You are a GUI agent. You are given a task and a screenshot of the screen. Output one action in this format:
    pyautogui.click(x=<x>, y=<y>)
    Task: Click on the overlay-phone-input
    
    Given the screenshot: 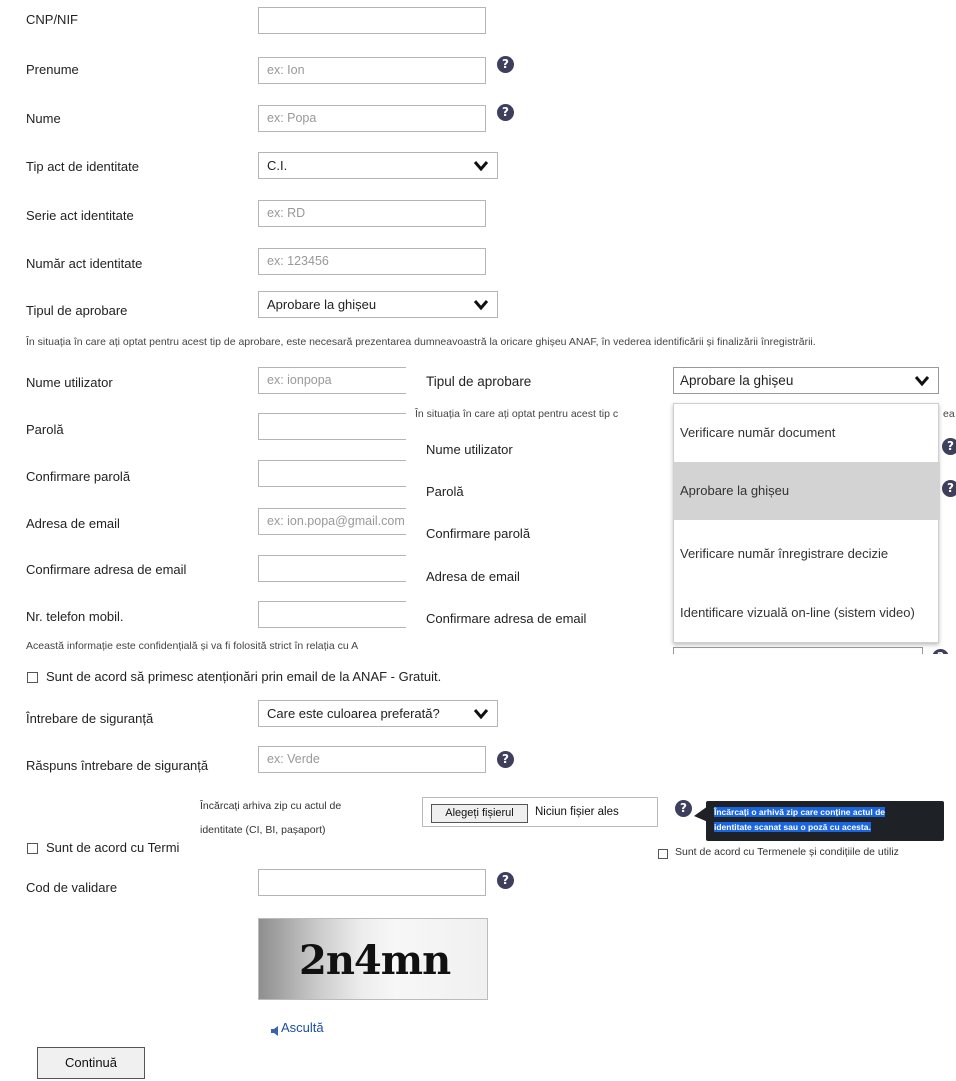 What is the action you would take?
    pyautogui.click(x=798, y=650)
    